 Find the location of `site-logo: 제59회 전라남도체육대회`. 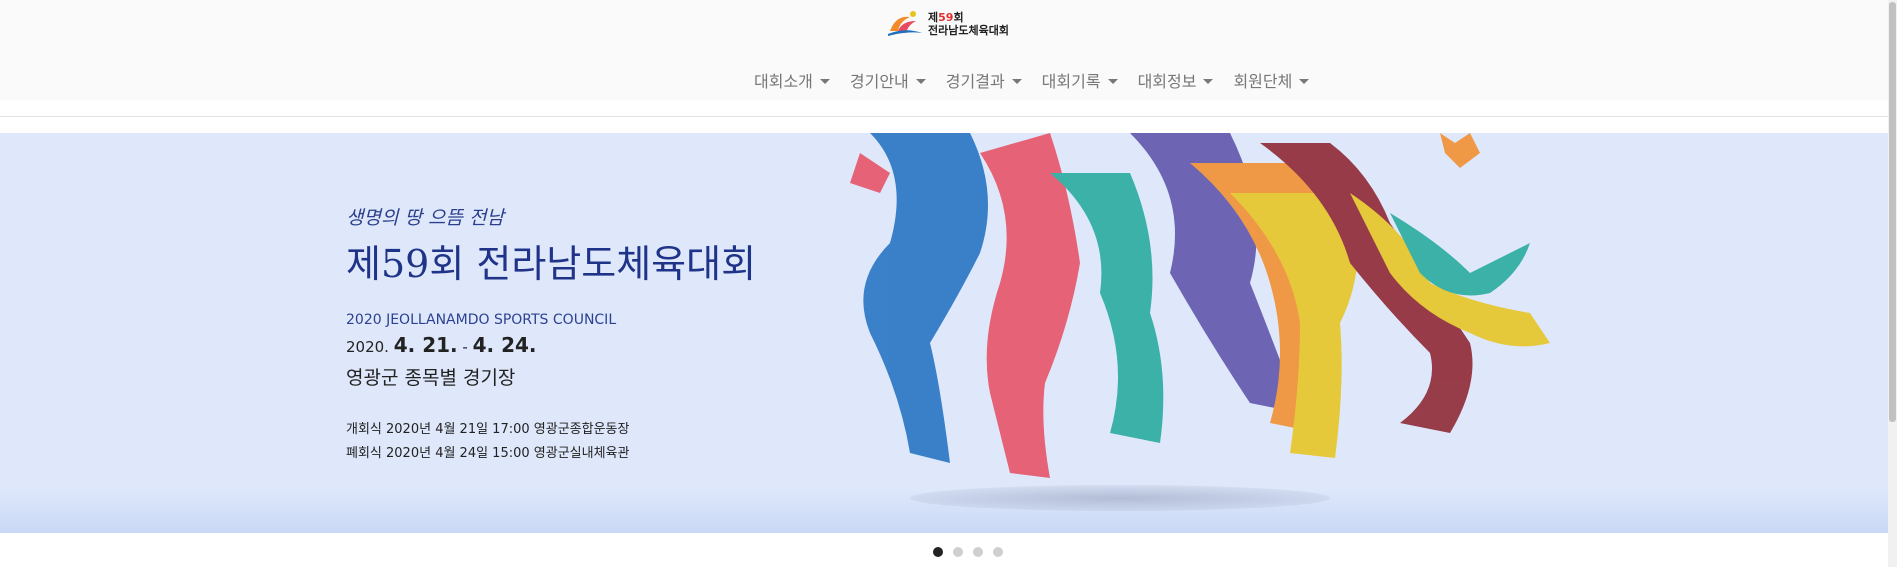

site-logo: 제59회 전라남도체육대회 is located at coordinates (947, 24).